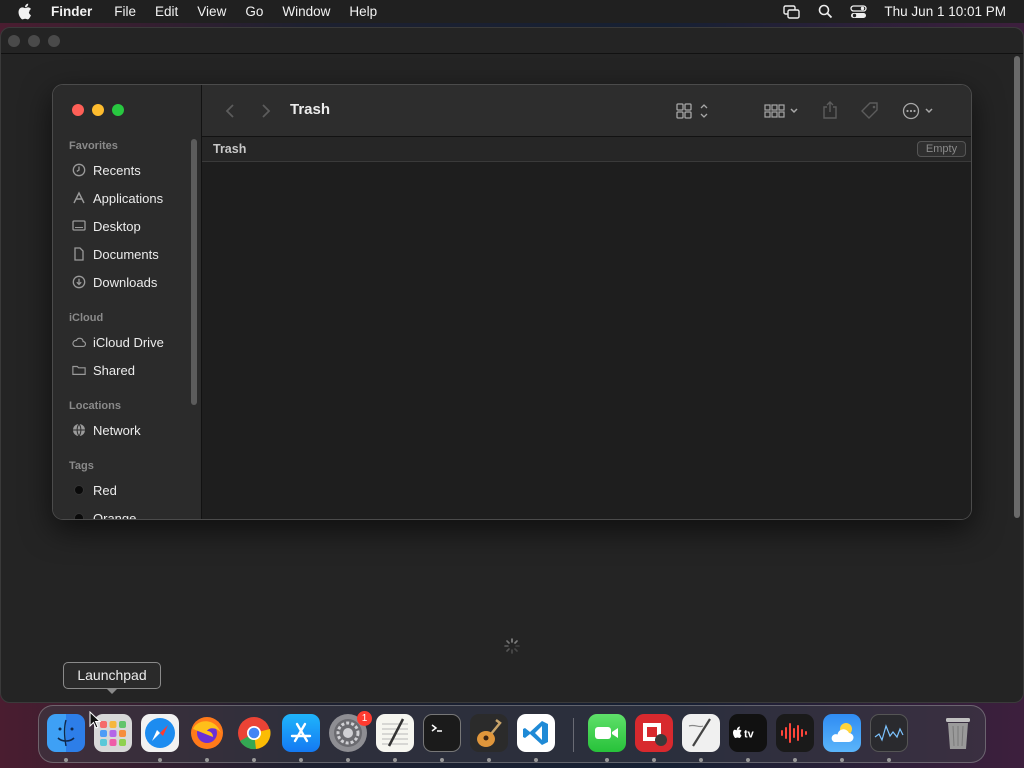  I want to click on sidebar-item-applications: Applications, so click(117, 198).